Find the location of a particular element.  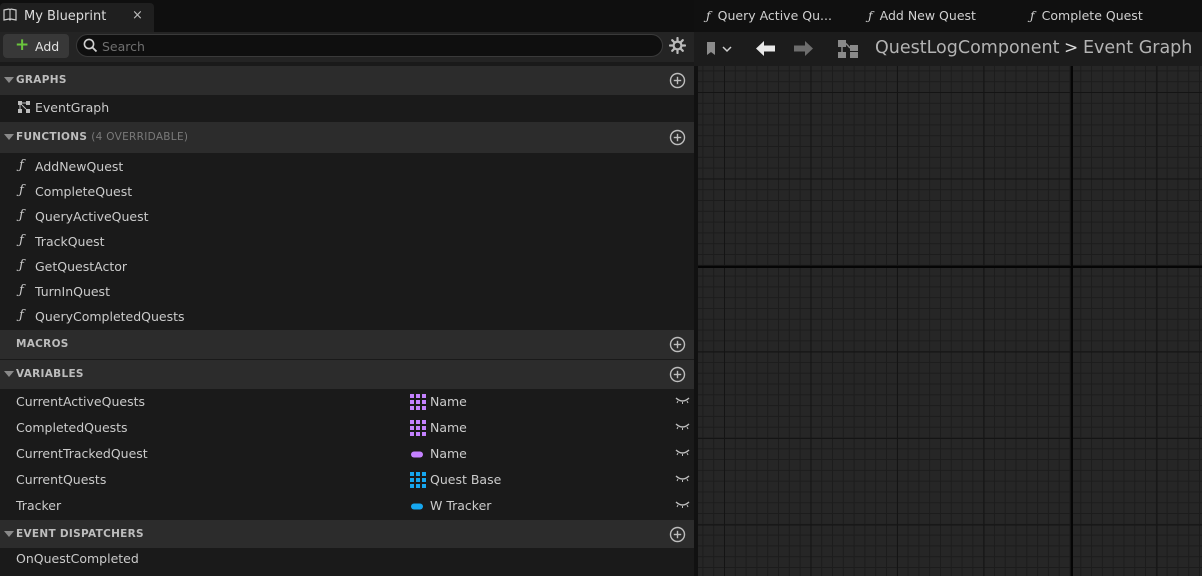

blueprint-toolbar: + Add is located at coordinates (347, 47).